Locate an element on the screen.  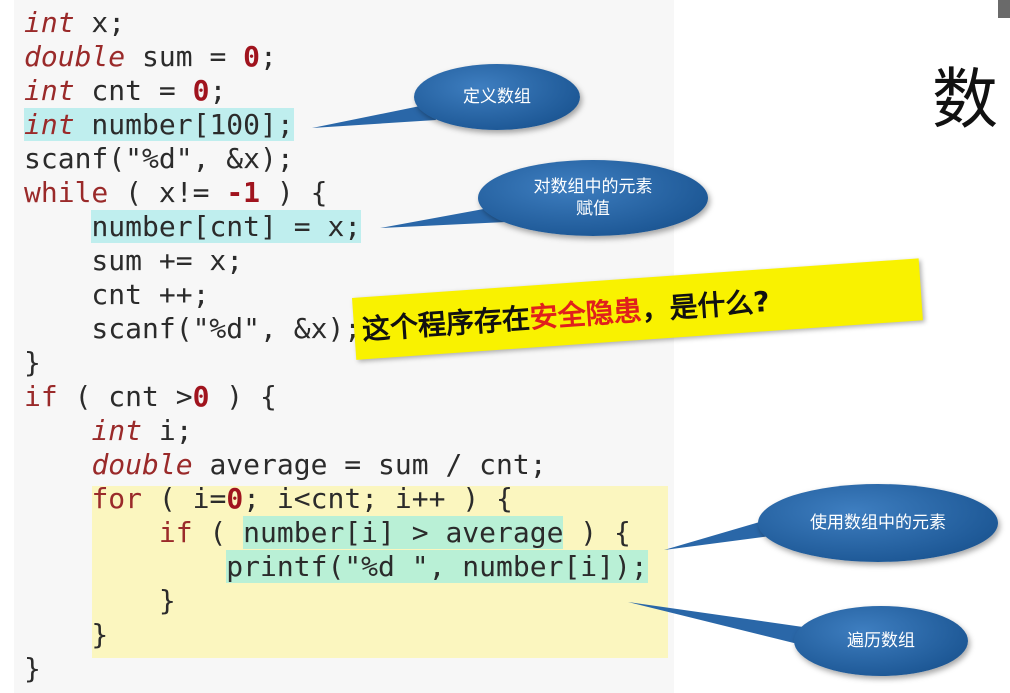
note-text-part3: ，是什么? is located at coordinates (705, 305).